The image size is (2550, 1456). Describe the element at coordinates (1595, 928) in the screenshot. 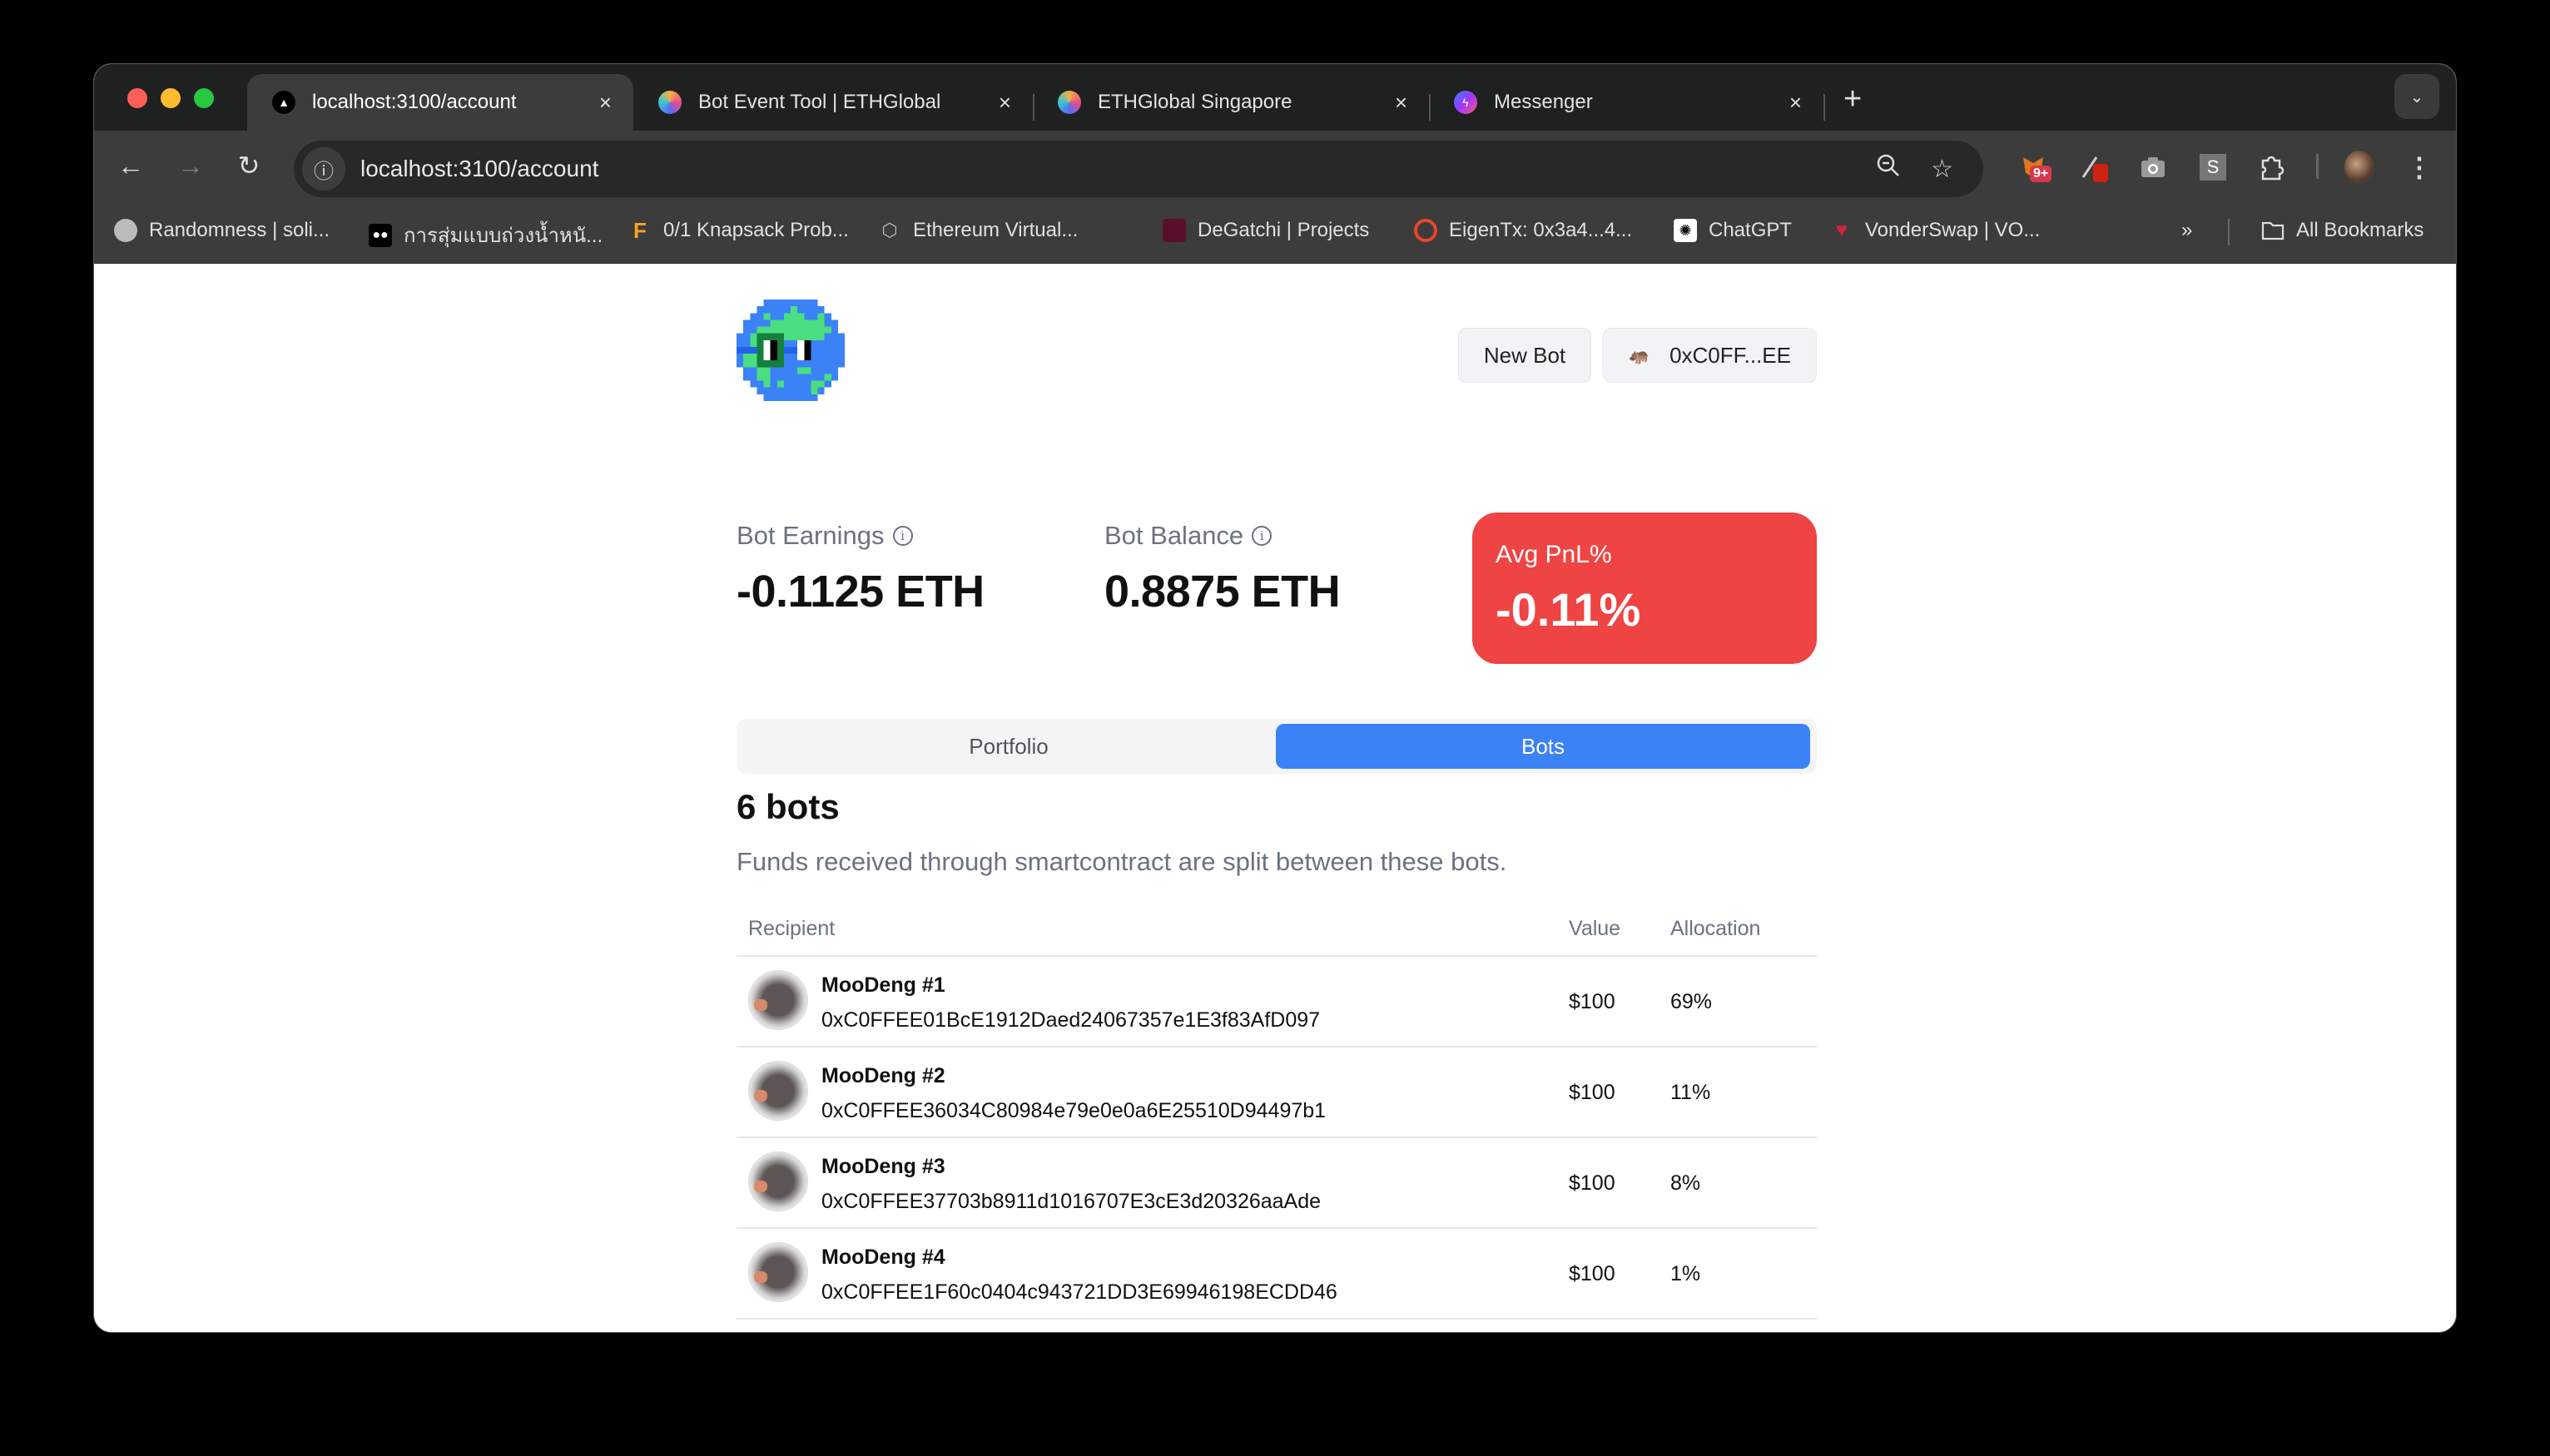

I see `column-value: Value` at that location.